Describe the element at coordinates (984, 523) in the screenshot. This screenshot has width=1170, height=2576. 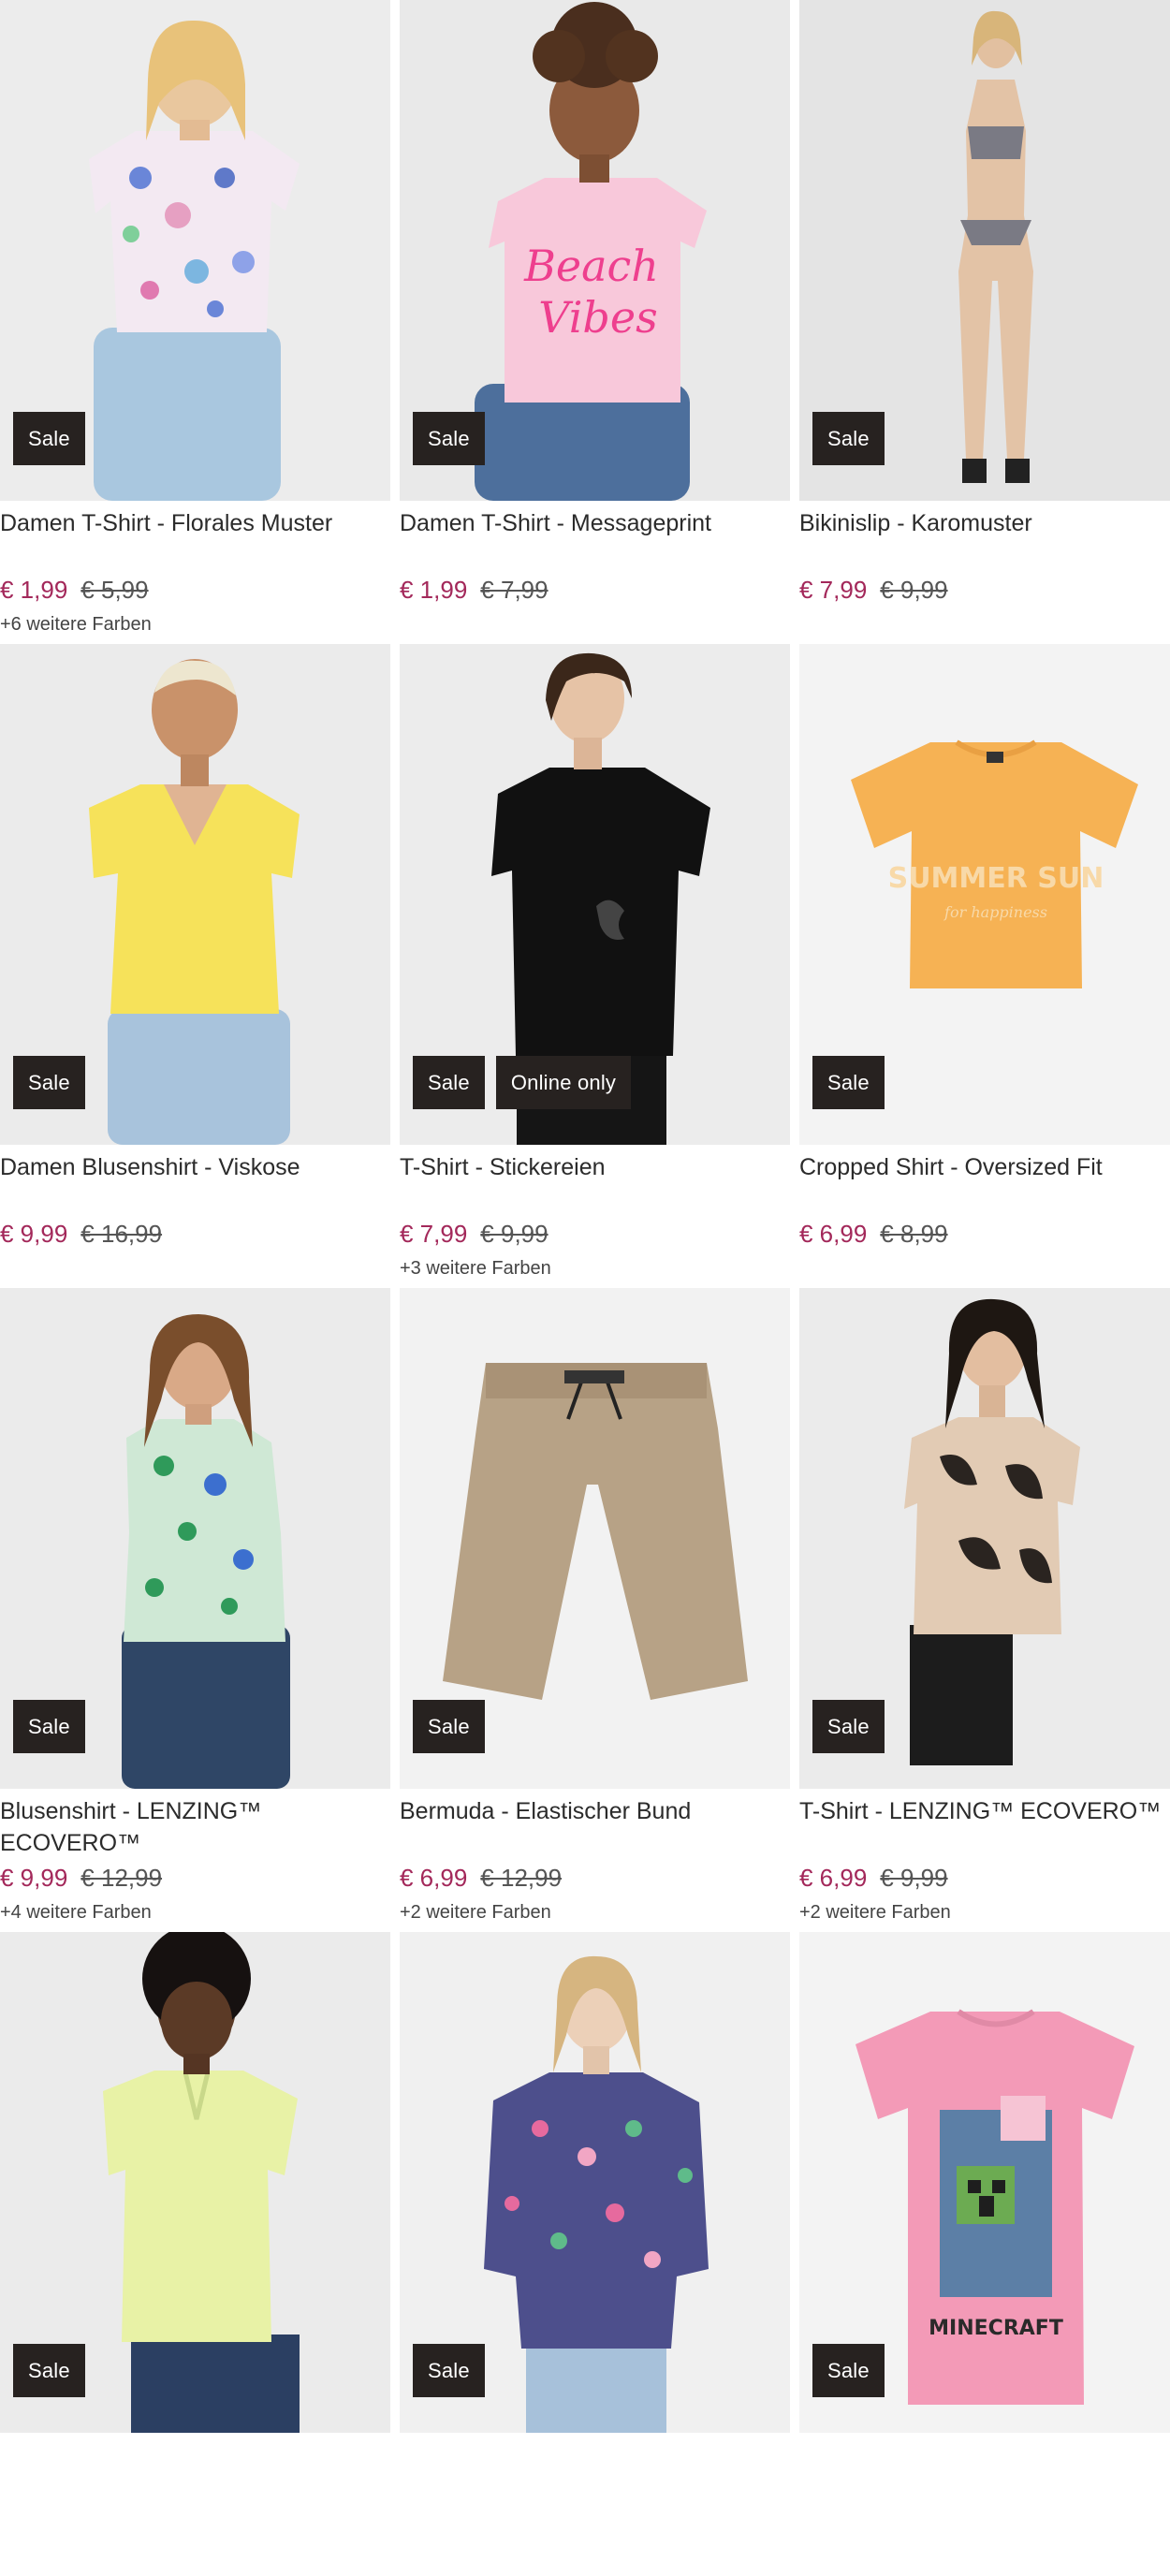
I see `product-title: Bikinislip - Karomuster` at that location.